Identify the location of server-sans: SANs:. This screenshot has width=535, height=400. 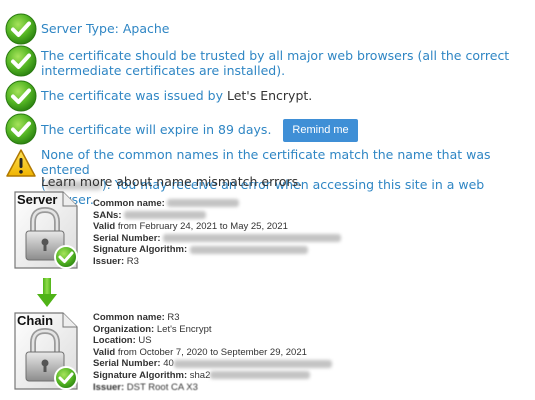
(217, 216).